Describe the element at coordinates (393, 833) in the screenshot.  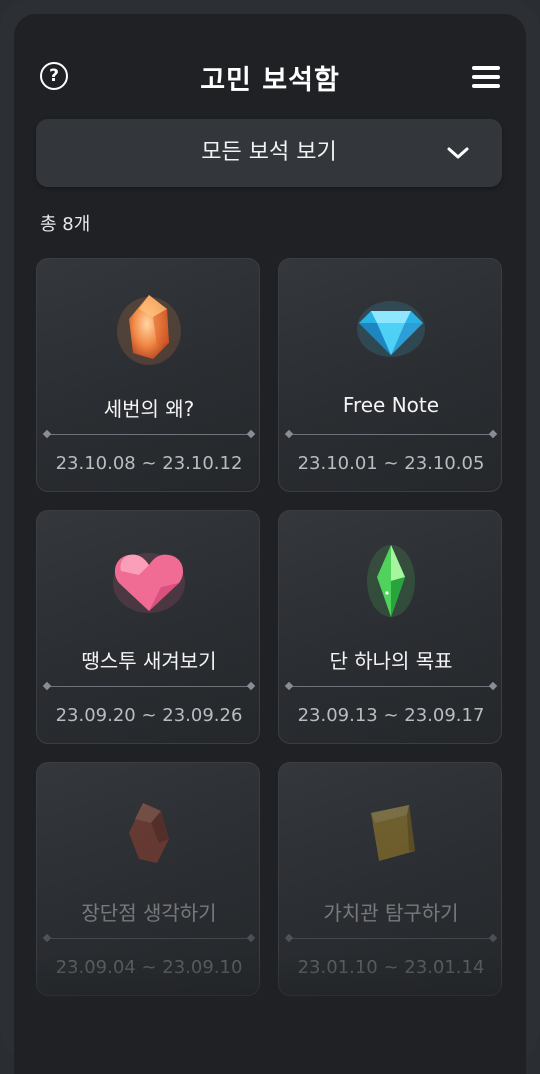
I see `yellow-topaz-icon` at that location.